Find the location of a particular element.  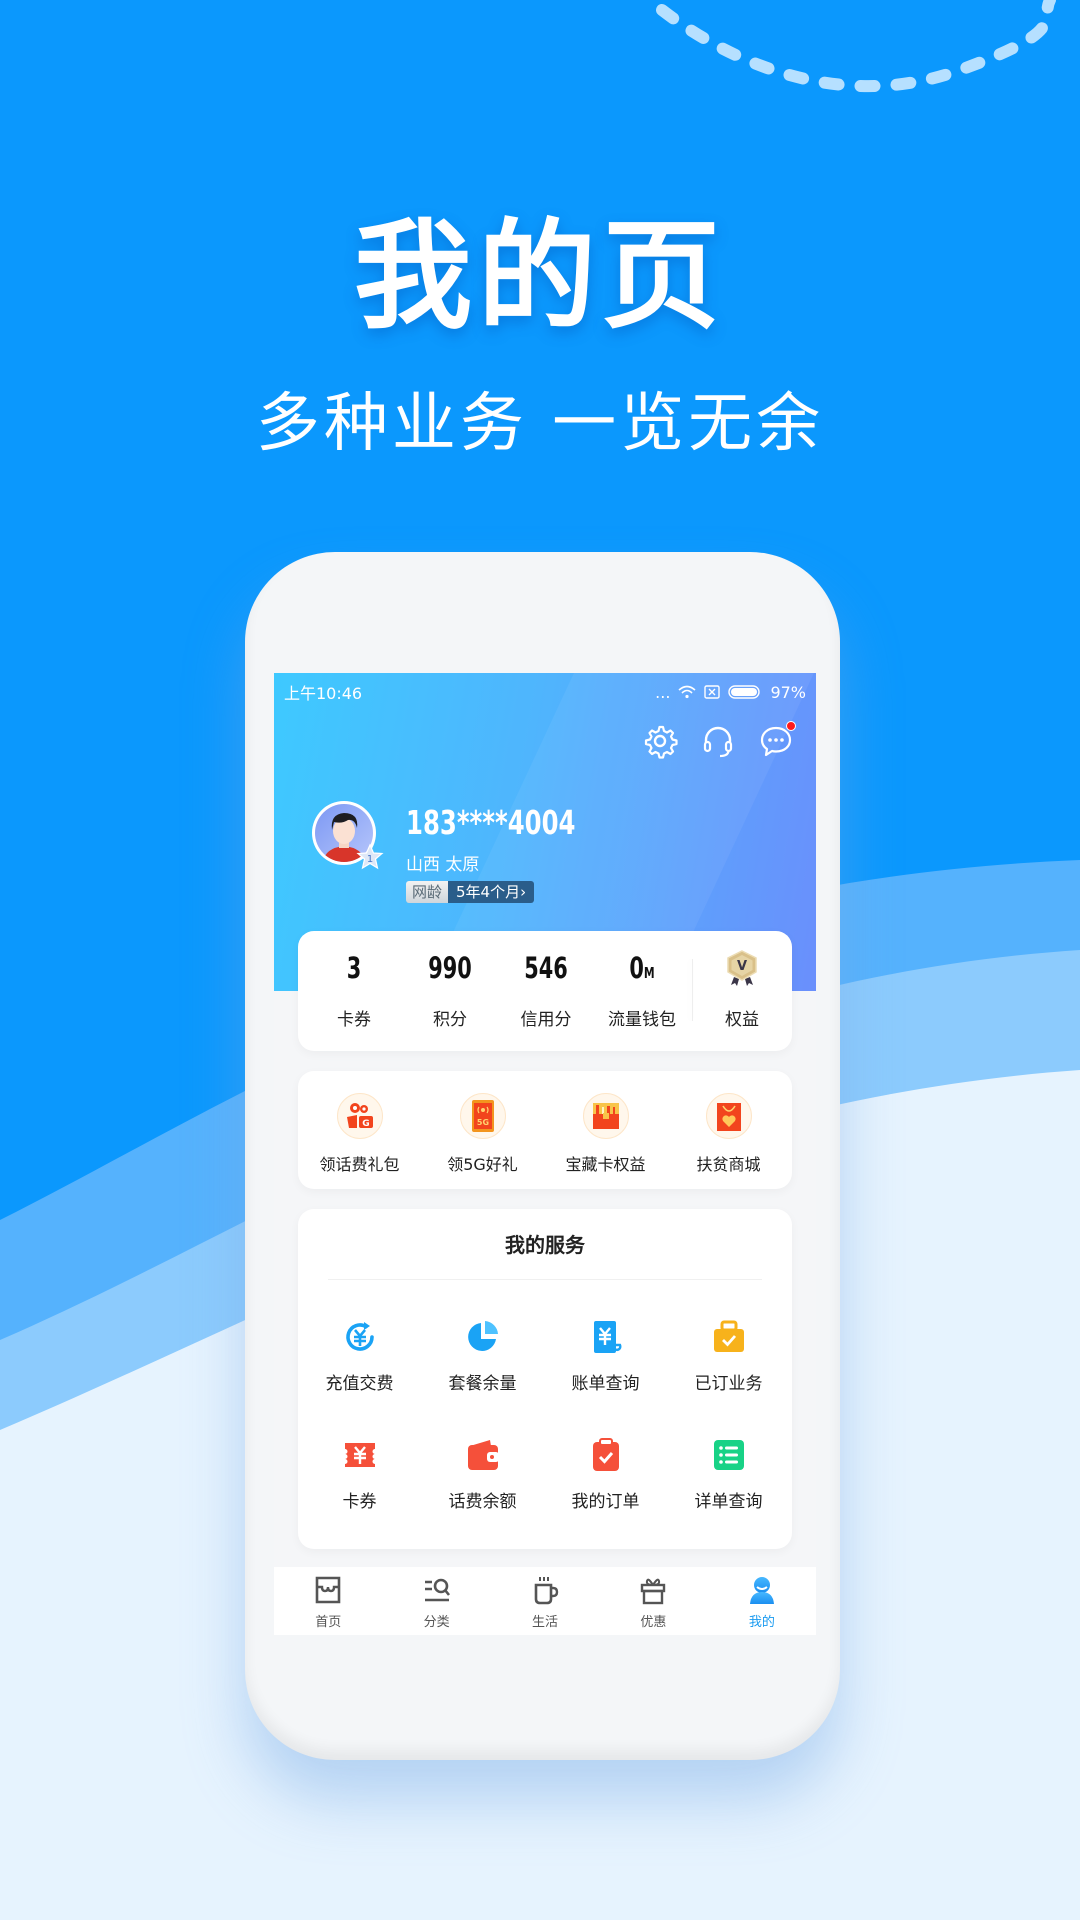

location: 山西 太原 is located at coordinates (443, 865).